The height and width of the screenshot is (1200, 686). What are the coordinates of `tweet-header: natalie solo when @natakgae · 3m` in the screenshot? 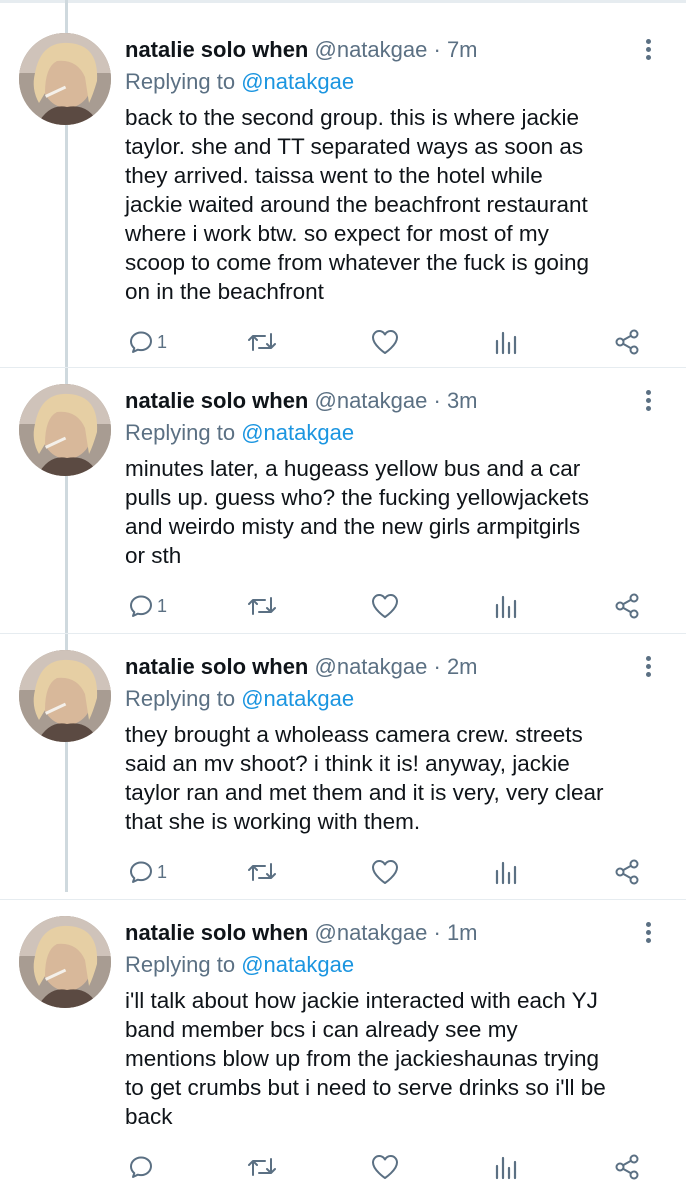 It's located at (301, 401).